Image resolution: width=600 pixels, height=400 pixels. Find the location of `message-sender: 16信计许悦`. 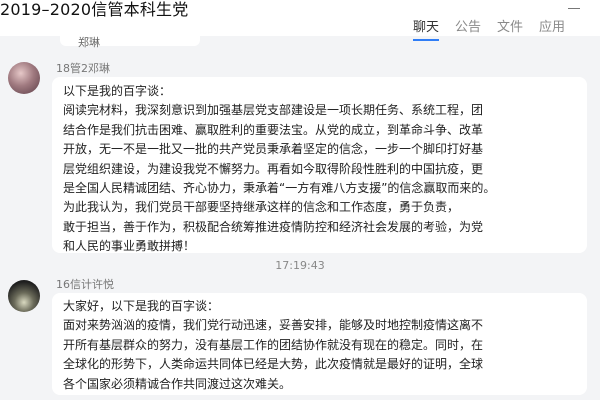

message-sender: 16信计许悦 is located at coordinates (85, 284).